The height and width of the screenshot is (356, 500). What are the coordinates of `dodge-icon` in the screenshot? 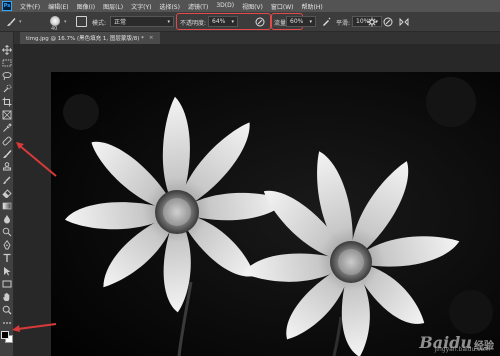 It's located at (7, 232).